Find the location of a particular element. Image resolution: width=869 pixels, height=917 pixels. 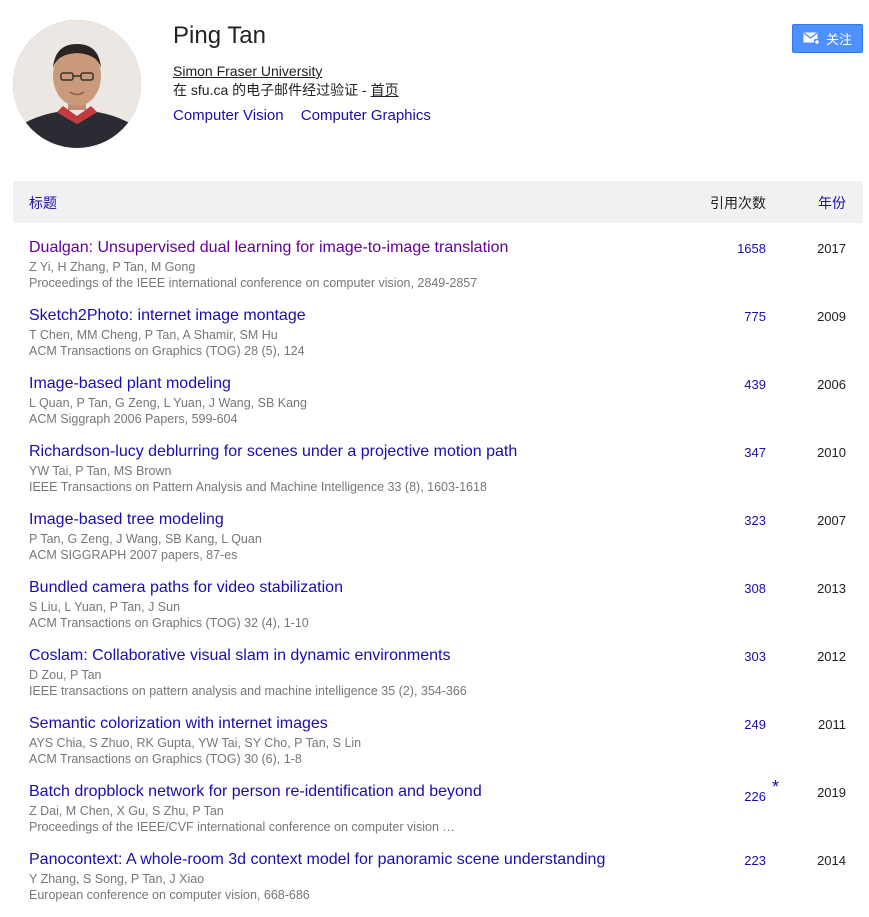

profile-photo is located at coordinates (77, 84).